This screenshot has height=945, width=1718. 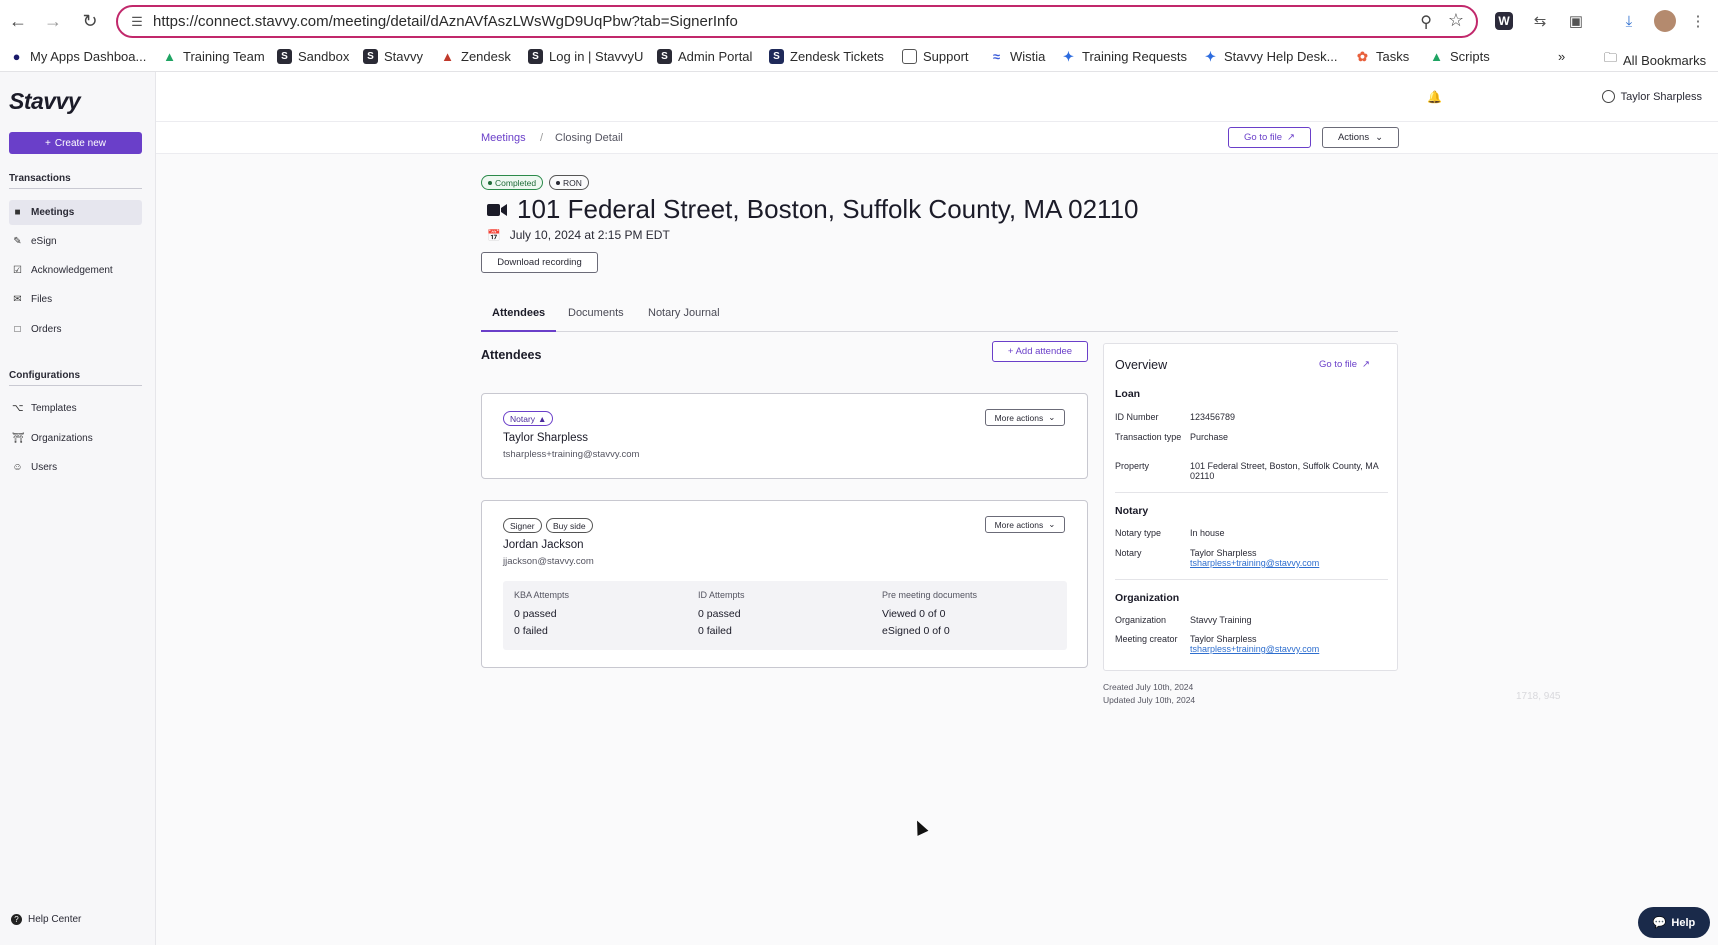 I want to click on bookmark-item: ≈ Wistia, so click(x=1017, y=56).